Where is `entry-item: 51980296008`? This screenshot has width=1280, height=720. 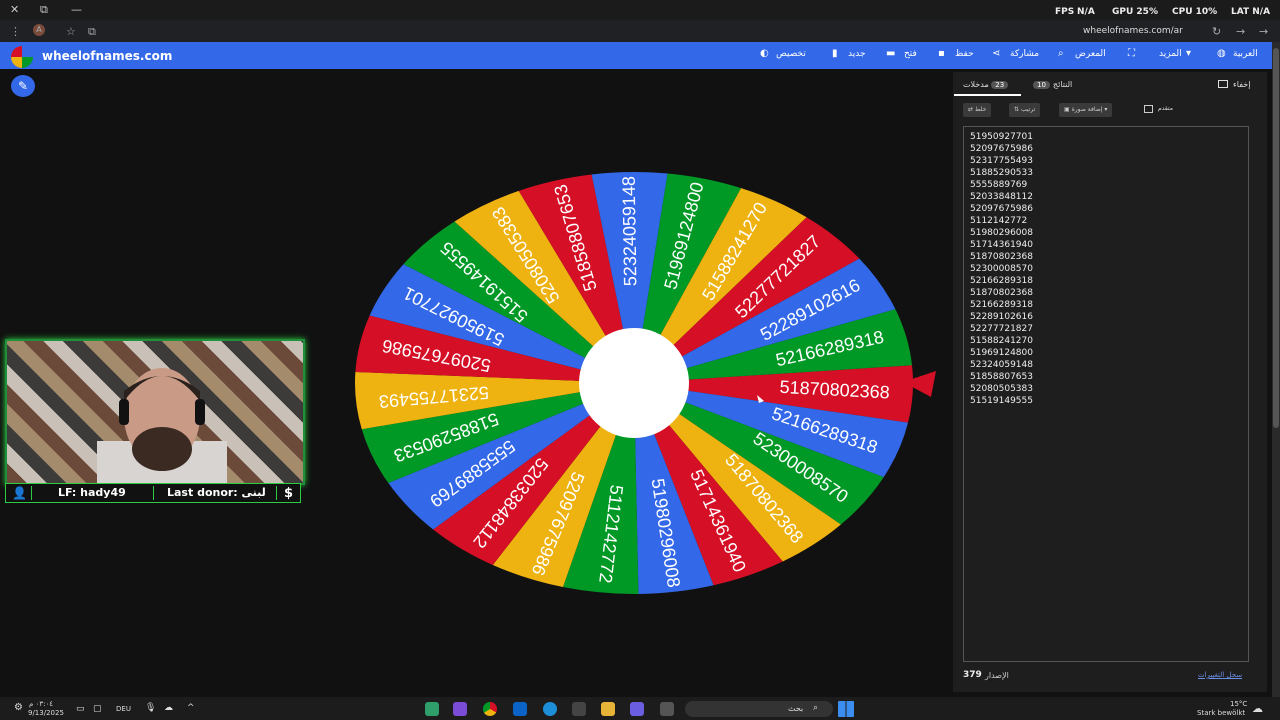
entry-item: 51980296008 is located at coordinates (1001, 233).